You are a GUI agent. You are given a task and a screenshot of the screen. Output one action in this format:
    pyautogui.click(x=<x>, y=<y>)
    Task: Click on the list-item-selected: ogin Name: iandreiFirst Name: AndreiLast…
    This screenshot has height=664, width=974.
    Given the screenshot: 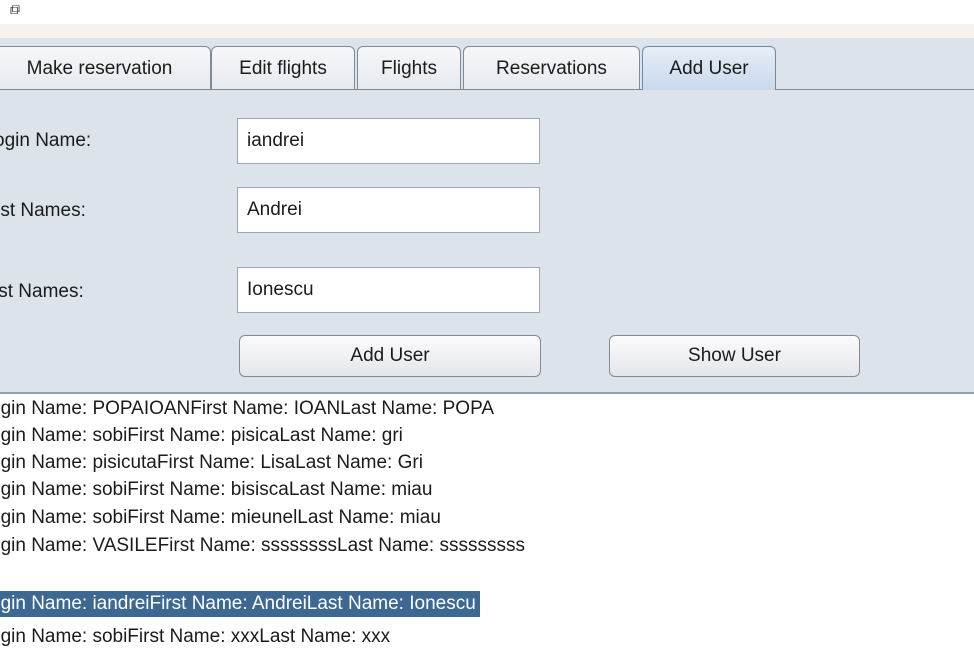 What is the action you would take?
    pyautogui.click(x=240, y=604)
    